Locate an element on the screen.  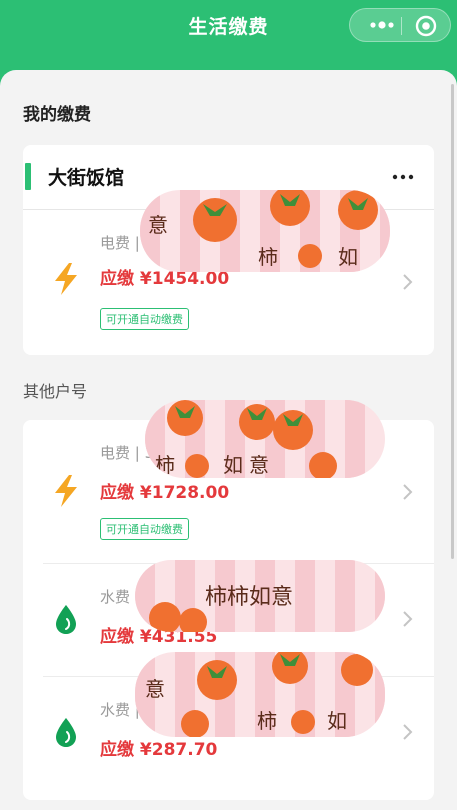
payer-name: 大街饭馆 is located at coordinates (86, 178).